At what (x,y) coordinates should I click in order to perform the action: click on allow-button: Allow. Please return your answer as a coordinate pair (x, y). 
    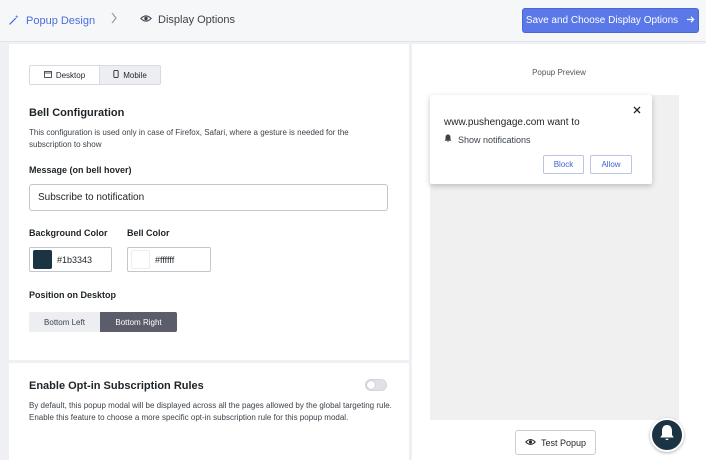
    Looking at the image, I should click on (611, 164).